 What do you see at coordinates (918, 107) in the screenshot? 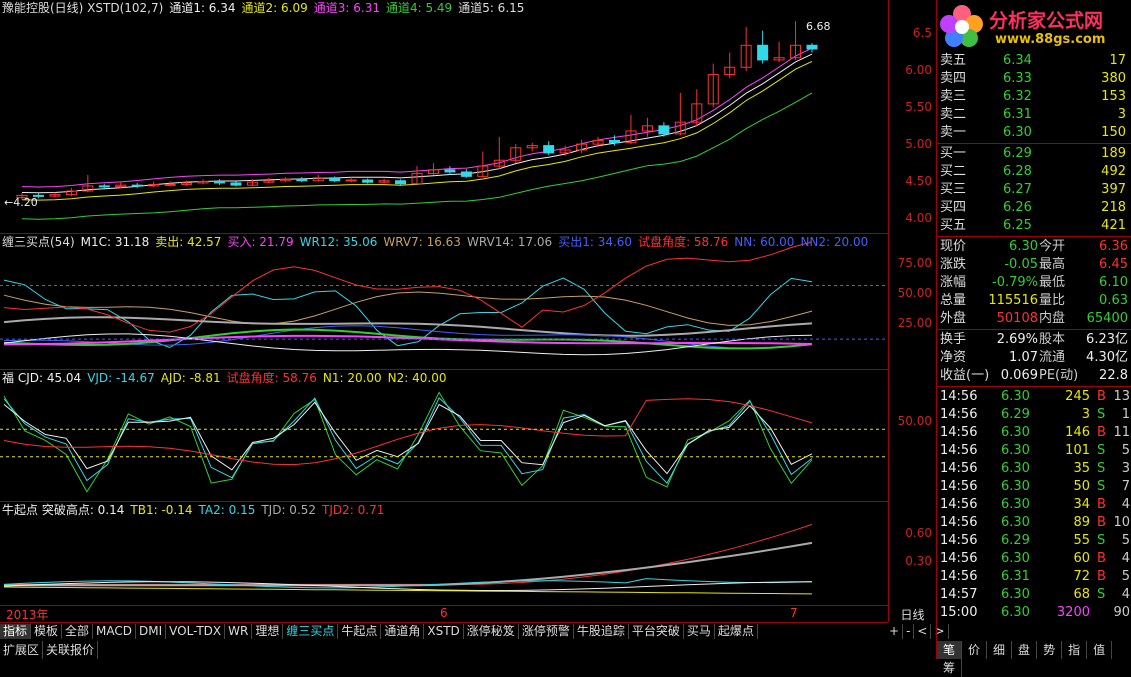
I see `kline-axis-tick: 5.50` at bounding box center [918, 107].